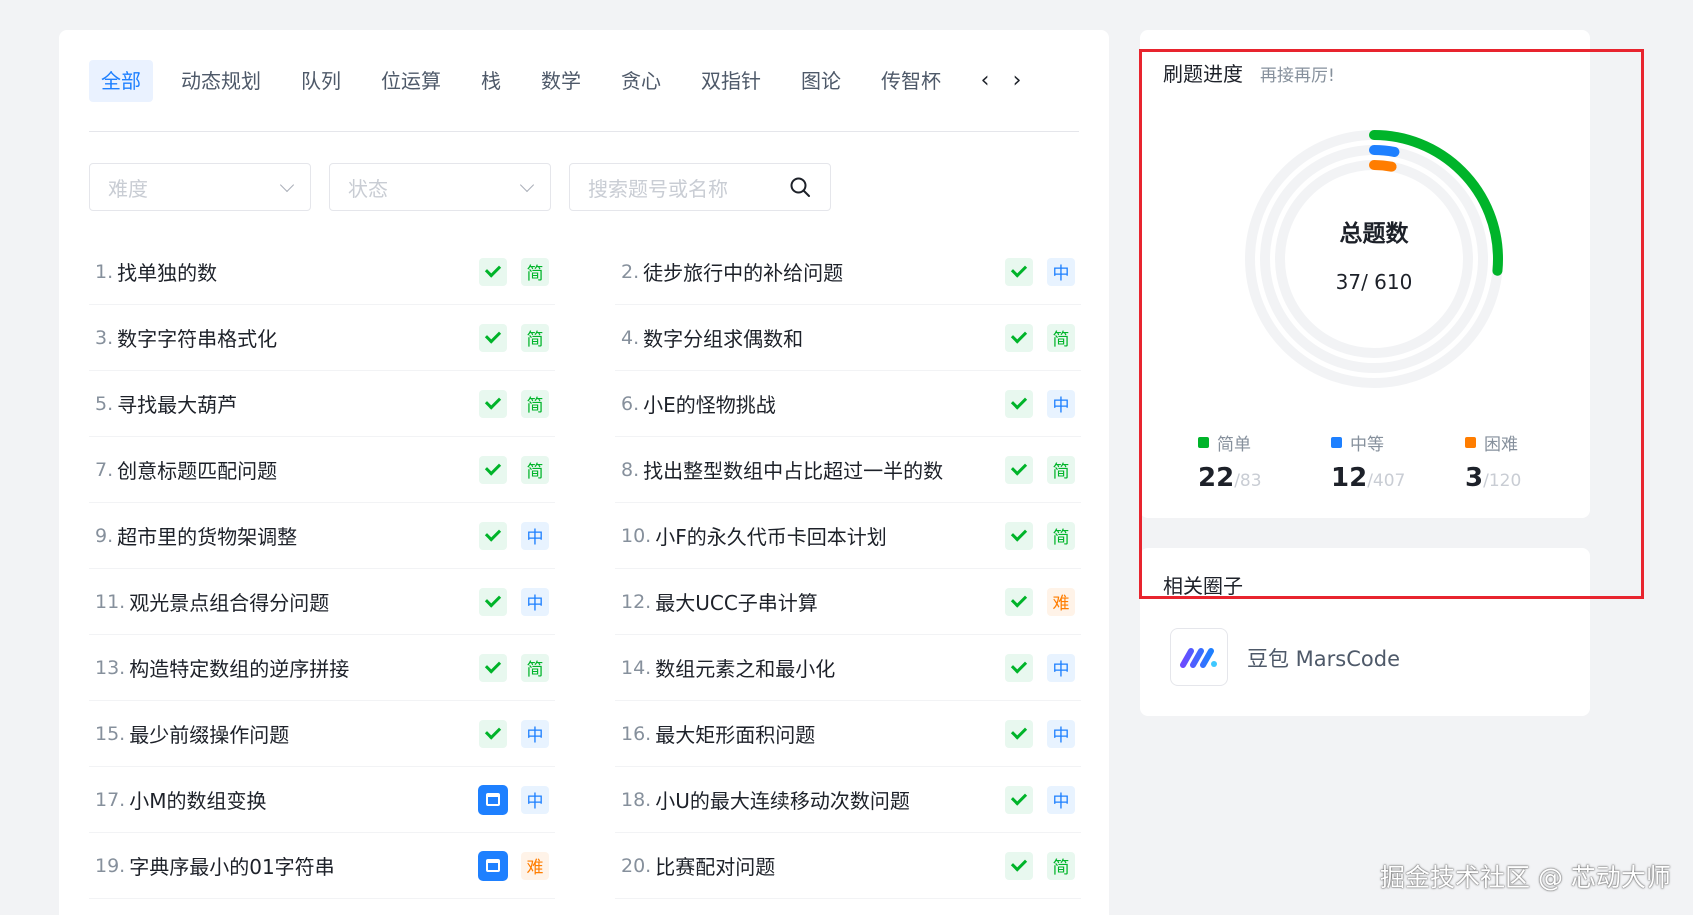  What do you see at coordinates (731, 81) in the screenshot?
I see `tab-two-pointers: 双指针` at bounding box center [731, 81].